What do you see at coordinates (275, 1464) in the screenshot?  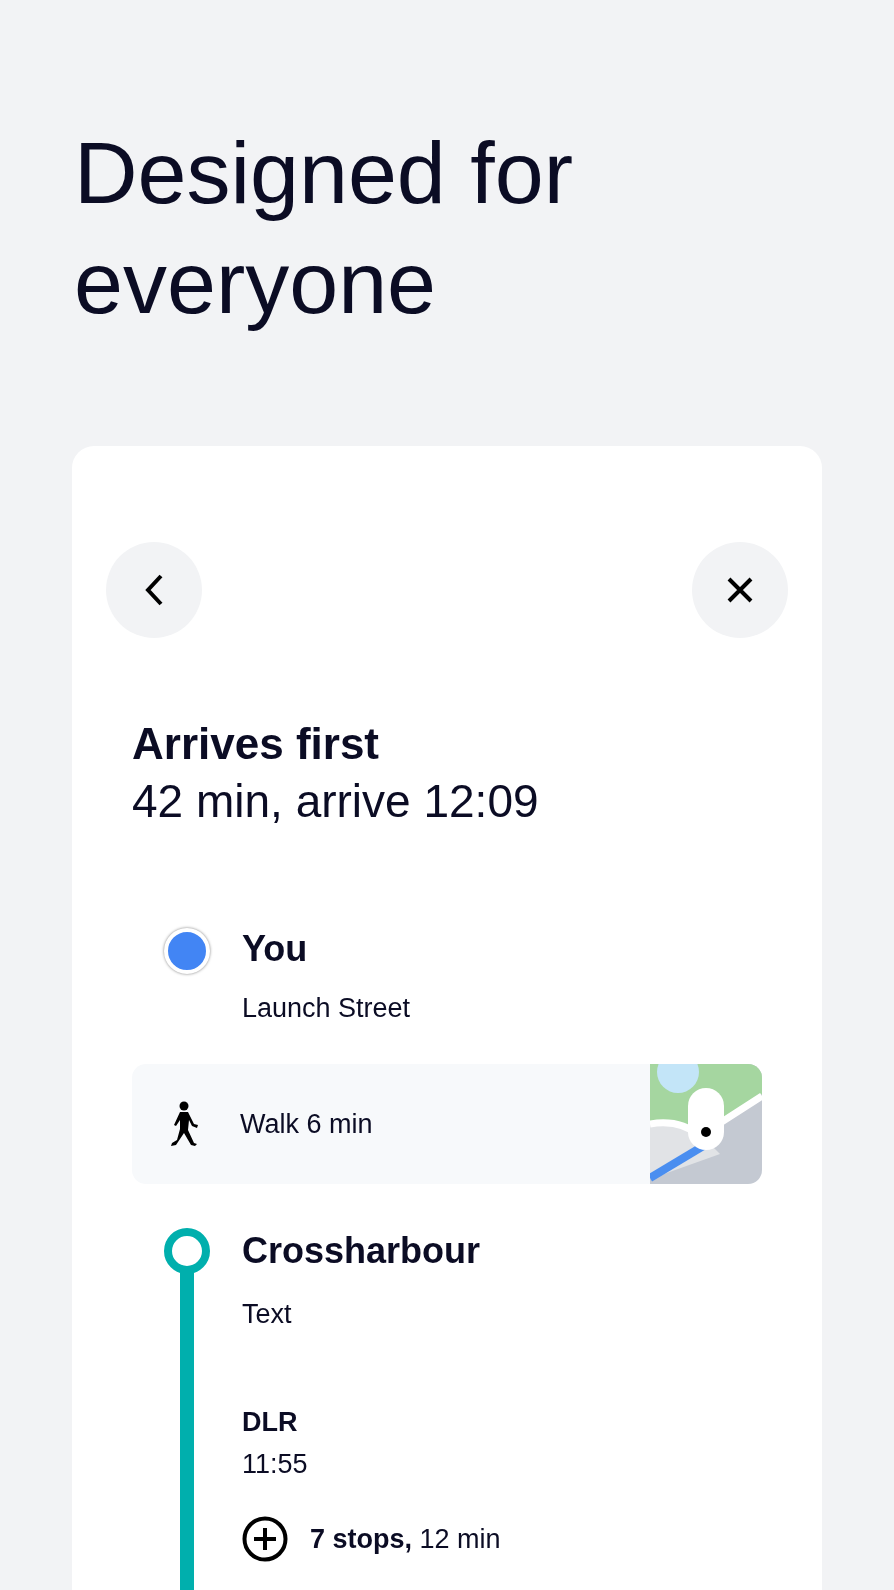 I see `departure-time: 11:55` at bounding box center [275, 1464].